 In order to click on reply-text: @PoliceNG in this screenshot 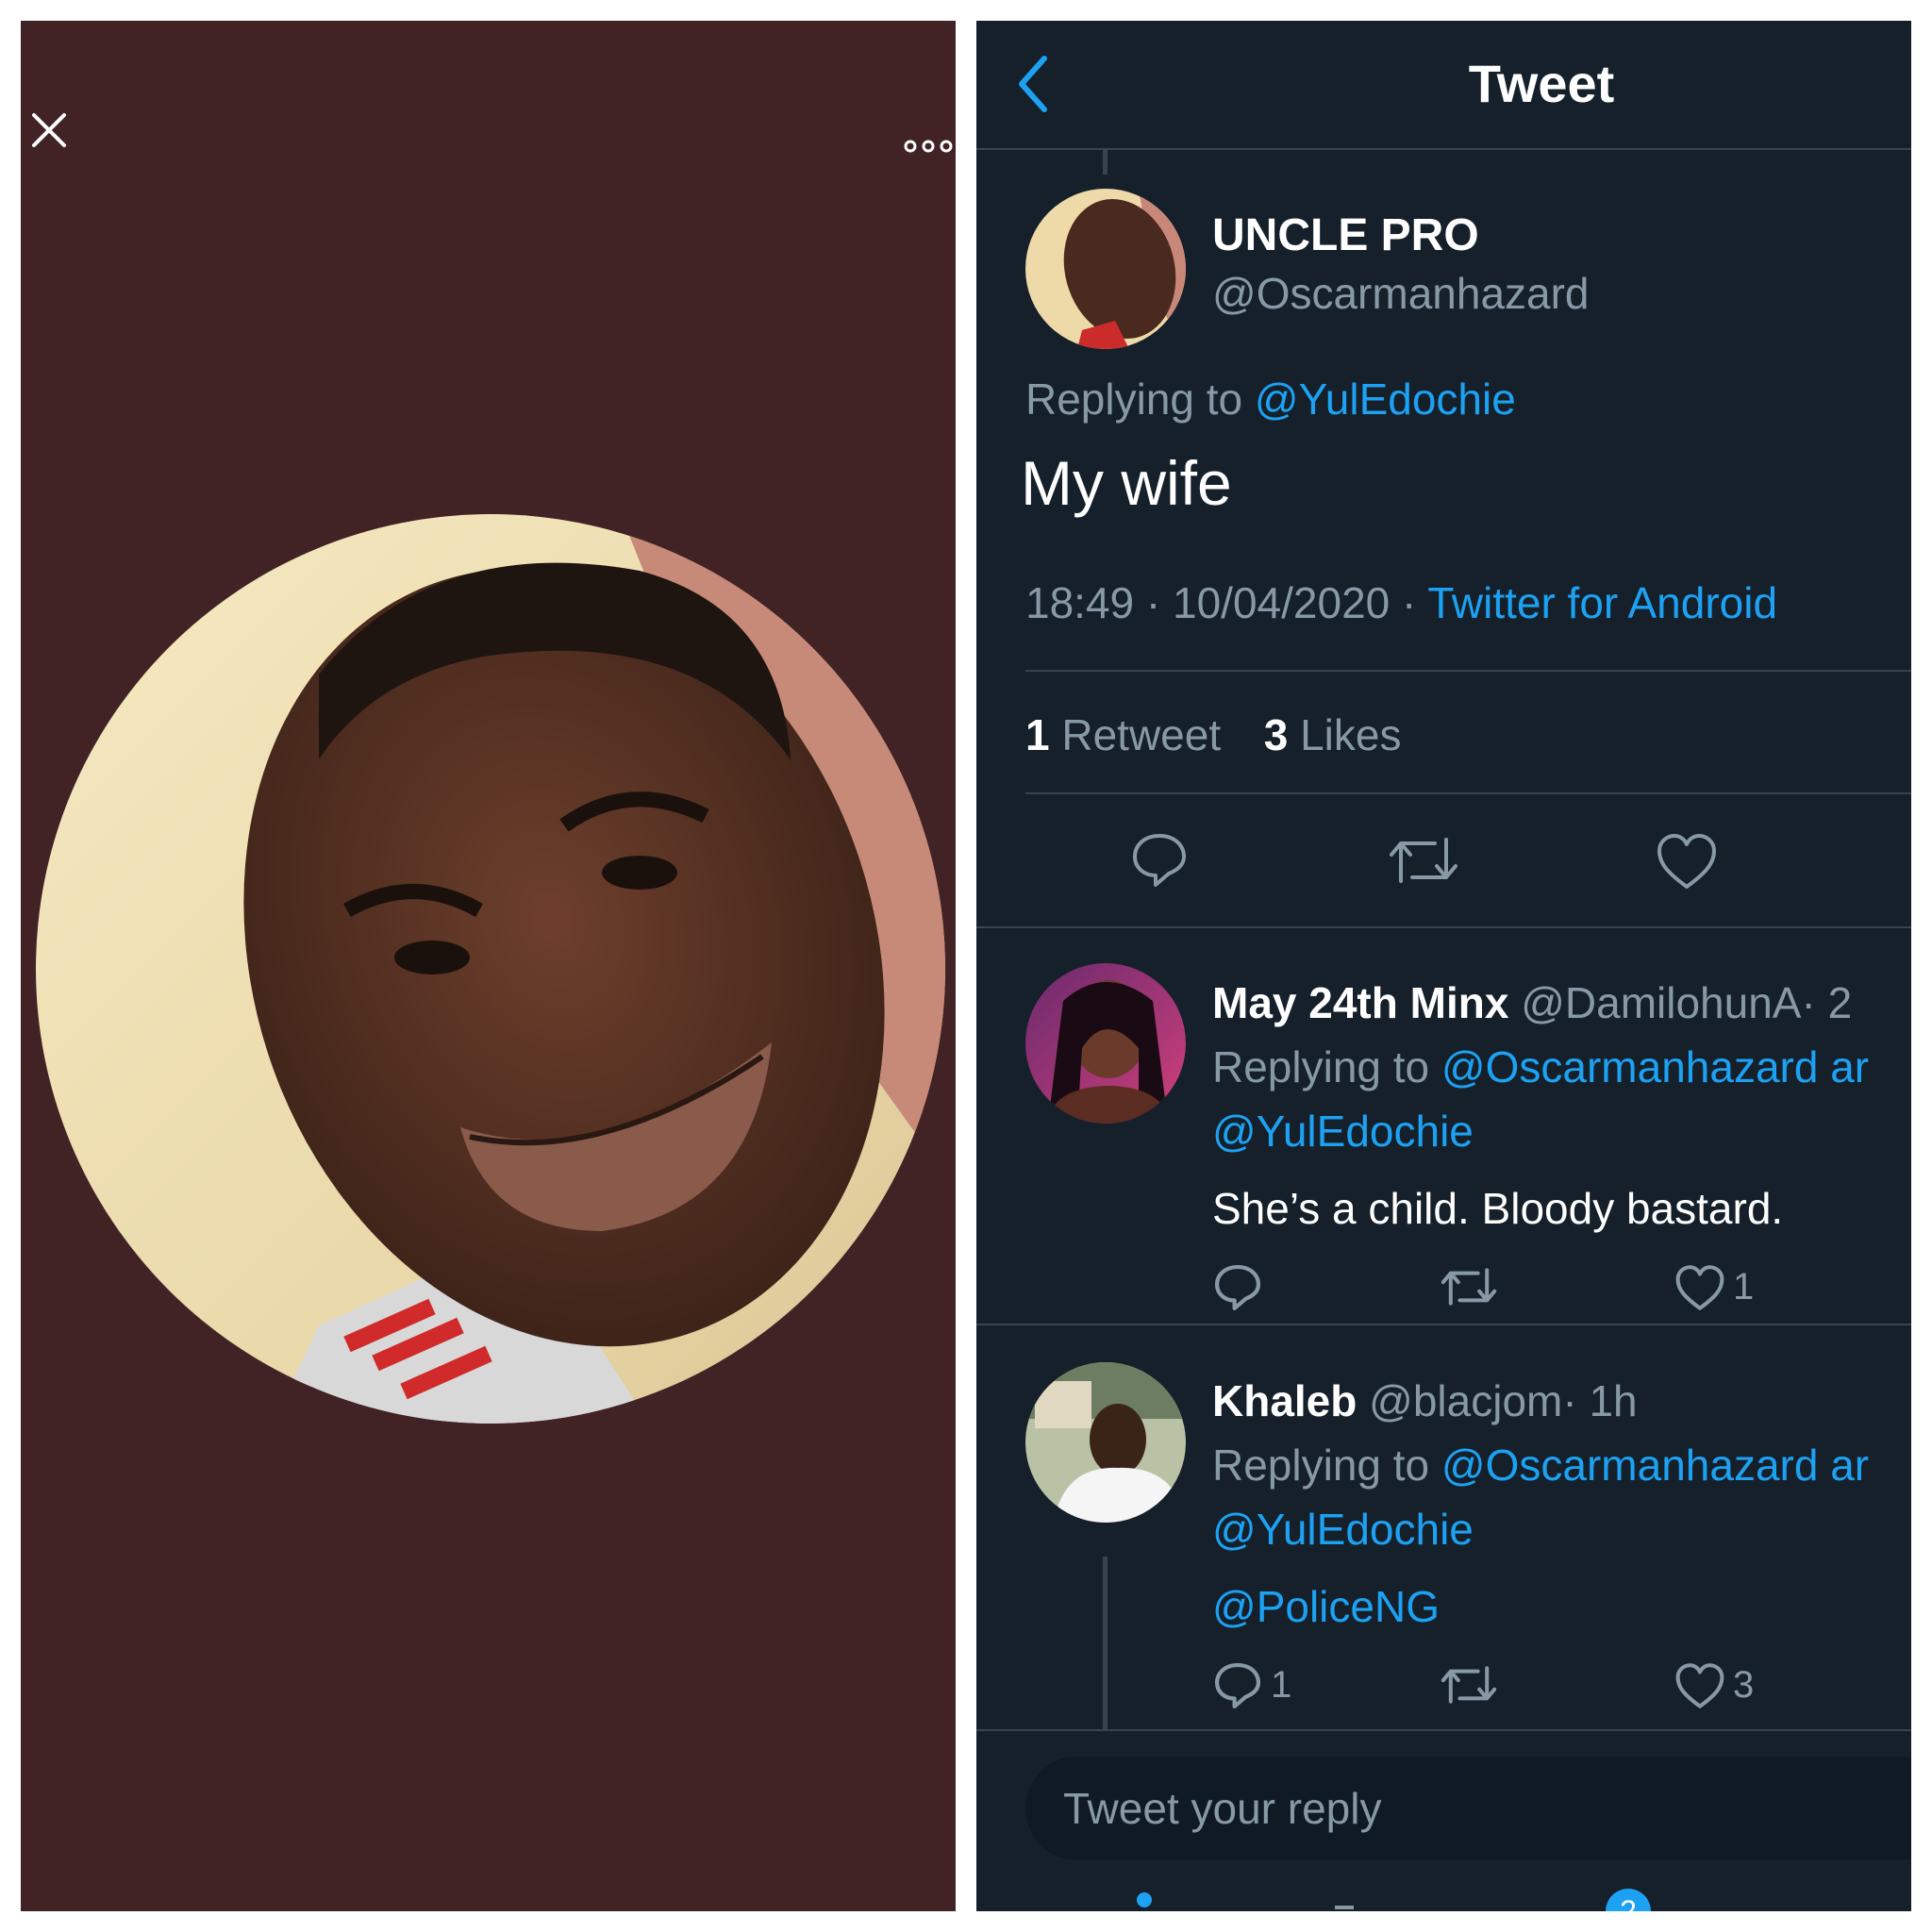, I will do `click(1326, 1606)`.